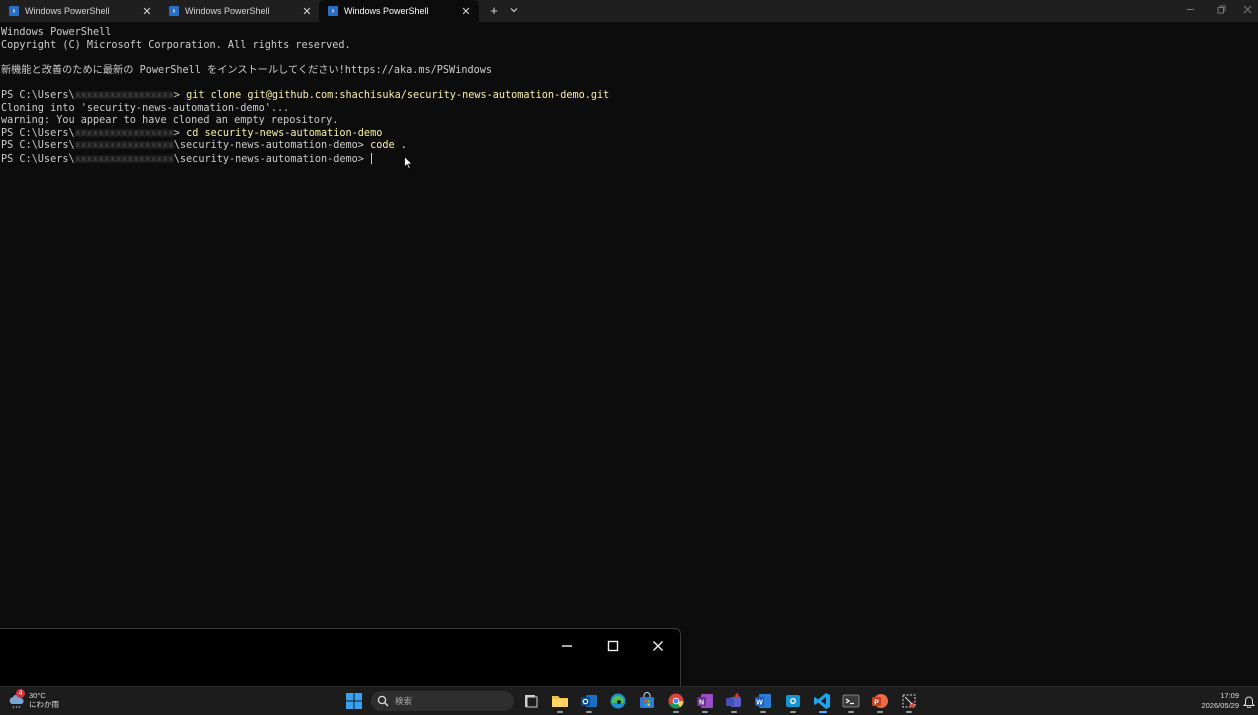  I want to click on terminal-button, so click(851, 701).